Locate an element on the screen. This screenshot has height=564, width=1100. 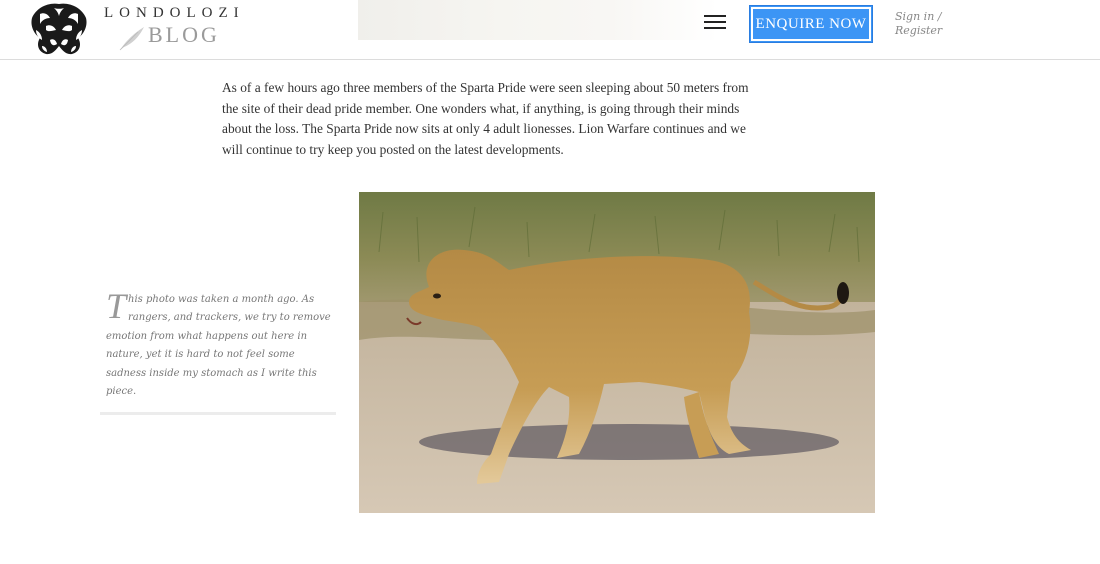
sign-in-register-link: Sign in / Register is located at coordinates (918, 24).